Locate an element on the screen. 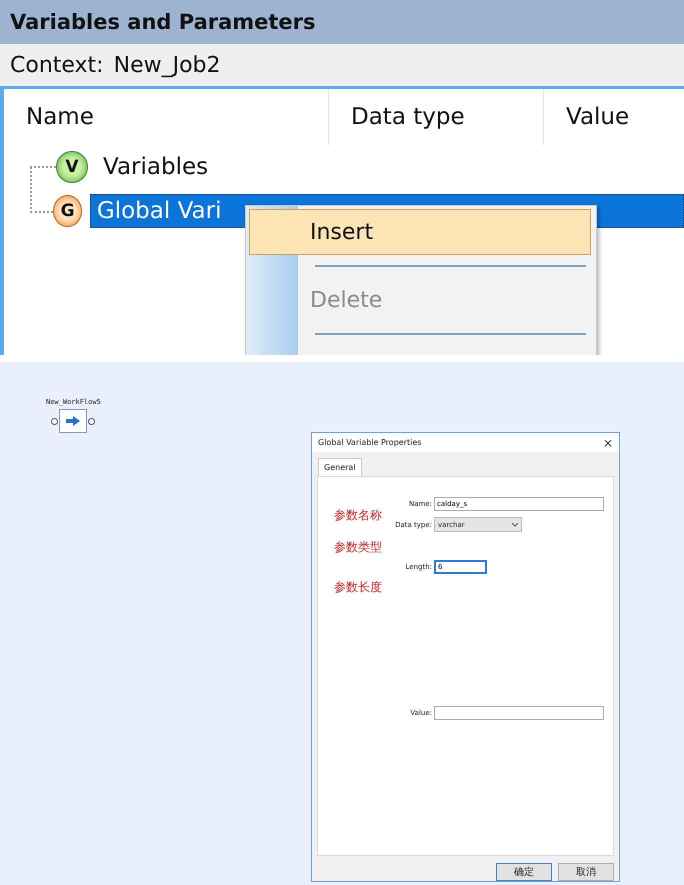 The height and width of the screenshot is (885, 684). variable-badge-icon: V is located at coordinates (72, 167).